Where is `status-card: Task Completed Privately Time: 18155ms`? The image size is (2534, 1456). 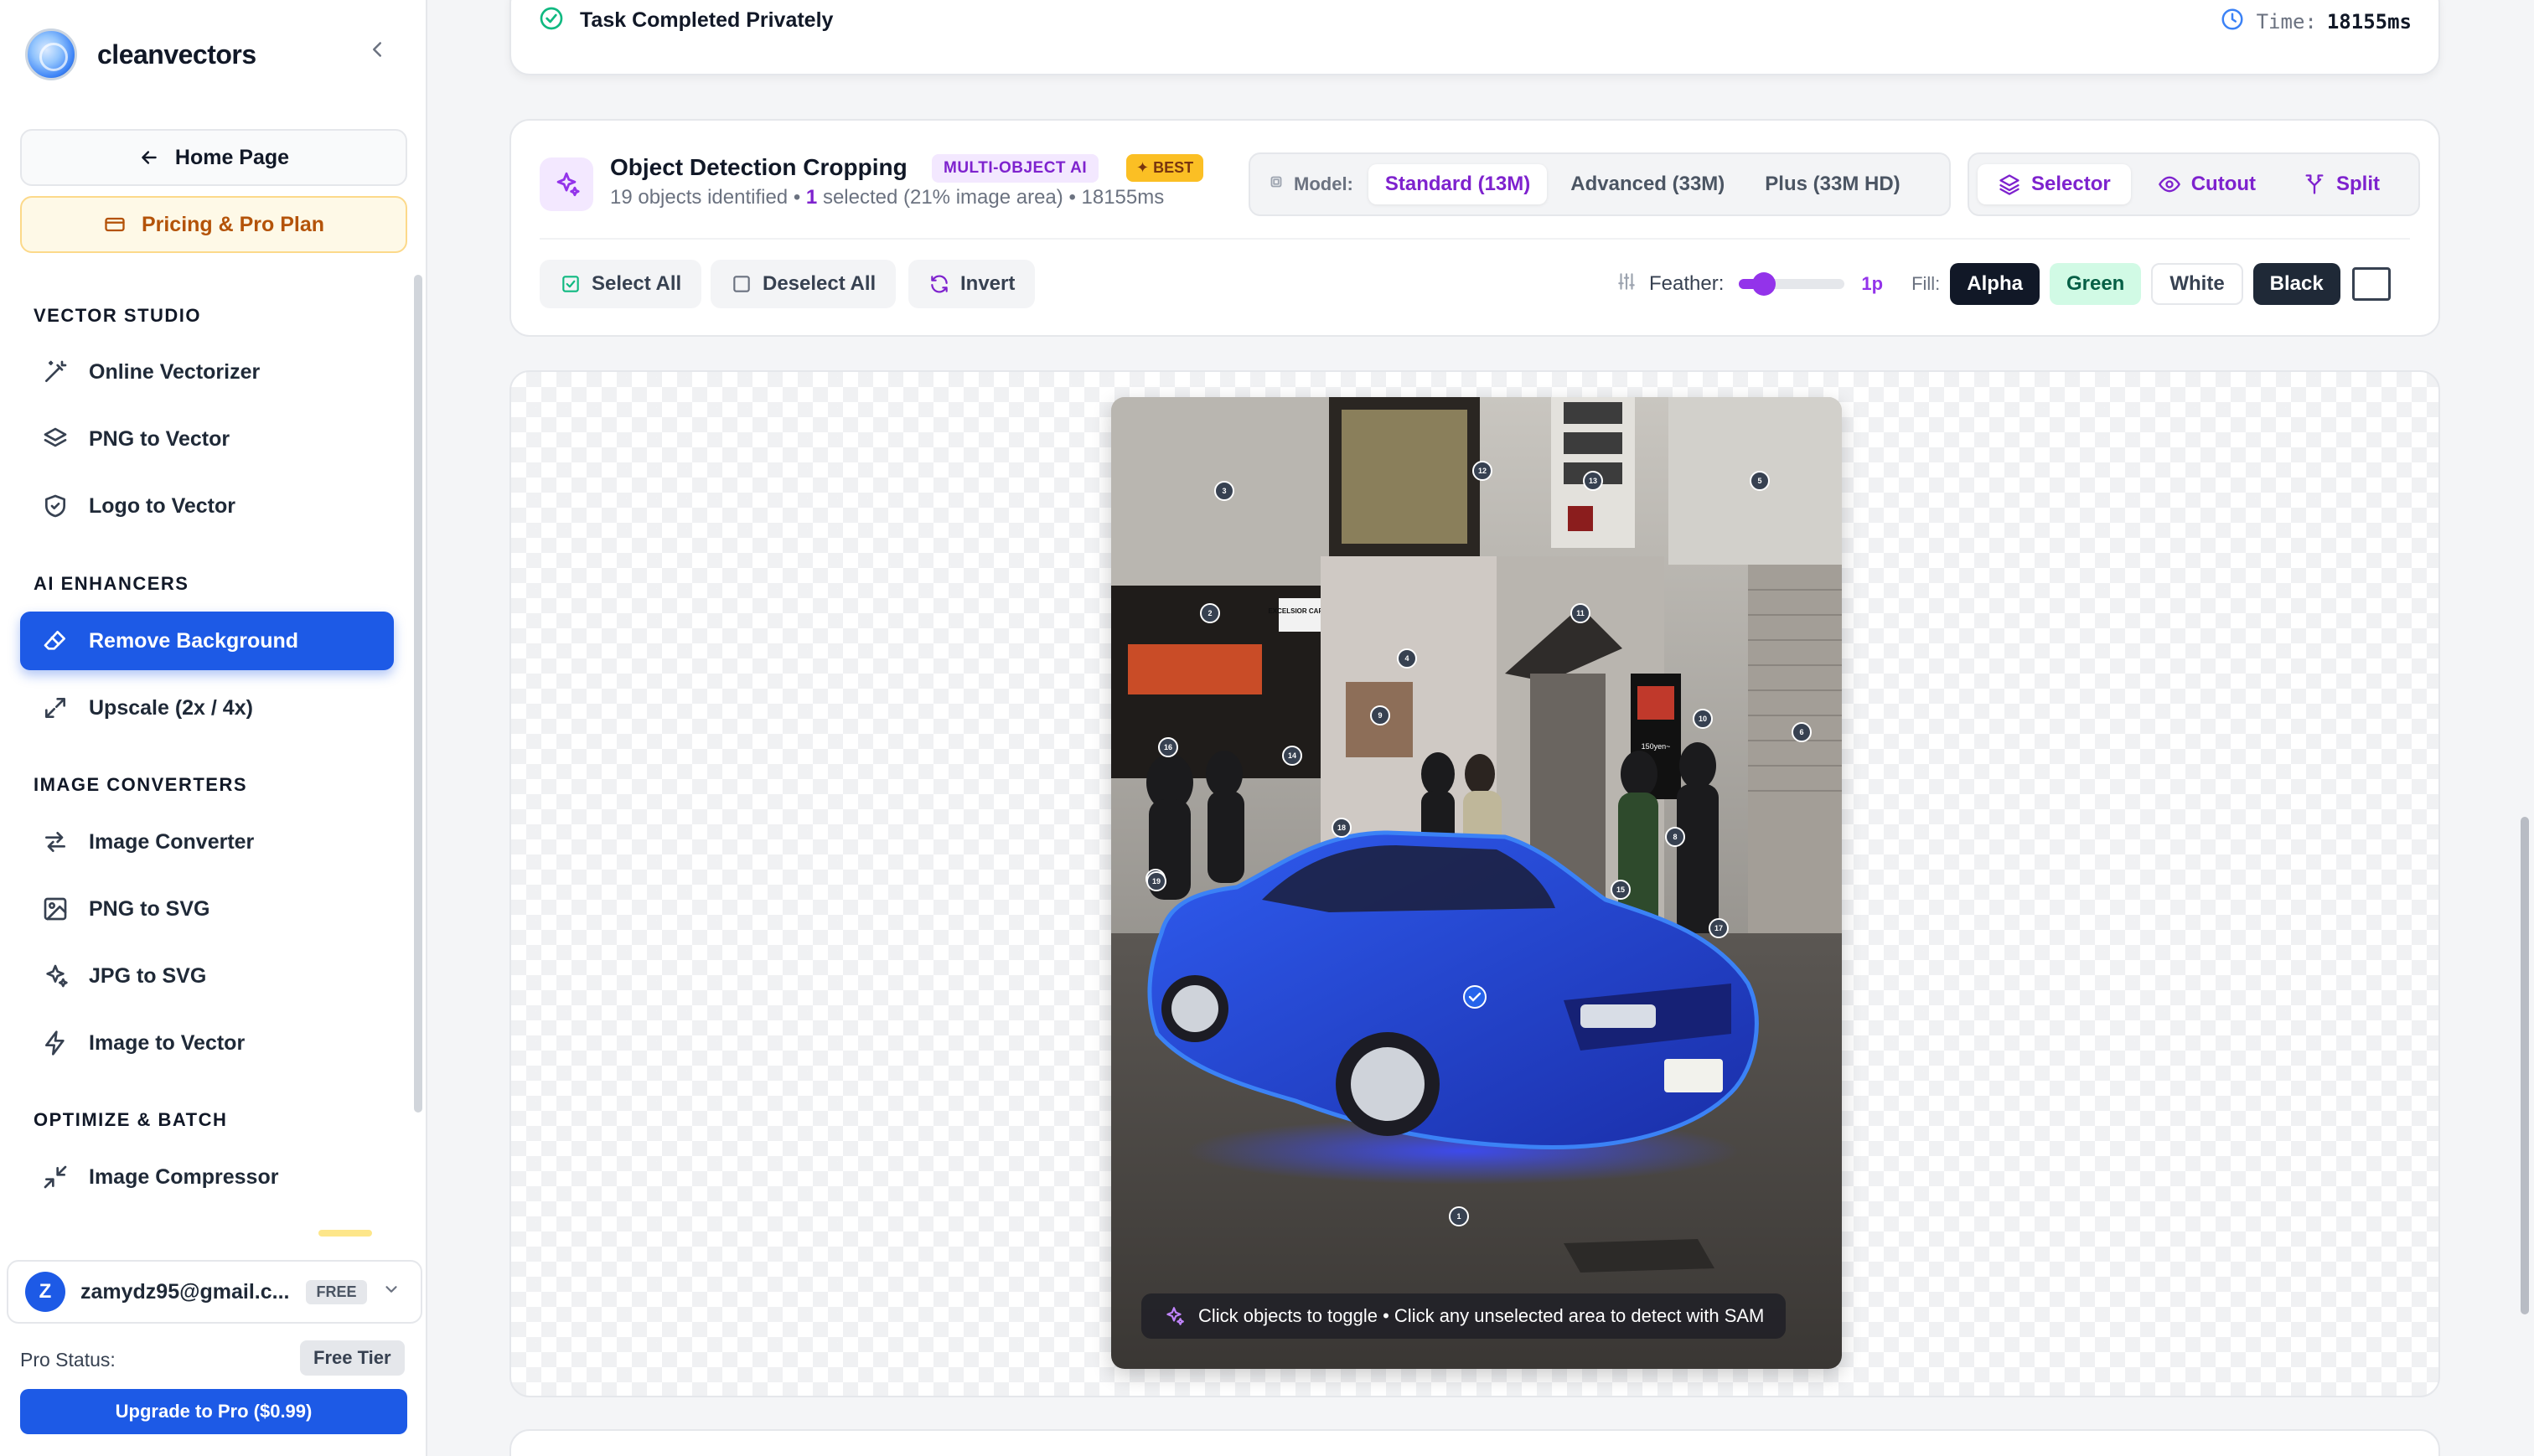 status-card: Task Completed Privately Time: 18155ms is located at coordinates (1474, 37).